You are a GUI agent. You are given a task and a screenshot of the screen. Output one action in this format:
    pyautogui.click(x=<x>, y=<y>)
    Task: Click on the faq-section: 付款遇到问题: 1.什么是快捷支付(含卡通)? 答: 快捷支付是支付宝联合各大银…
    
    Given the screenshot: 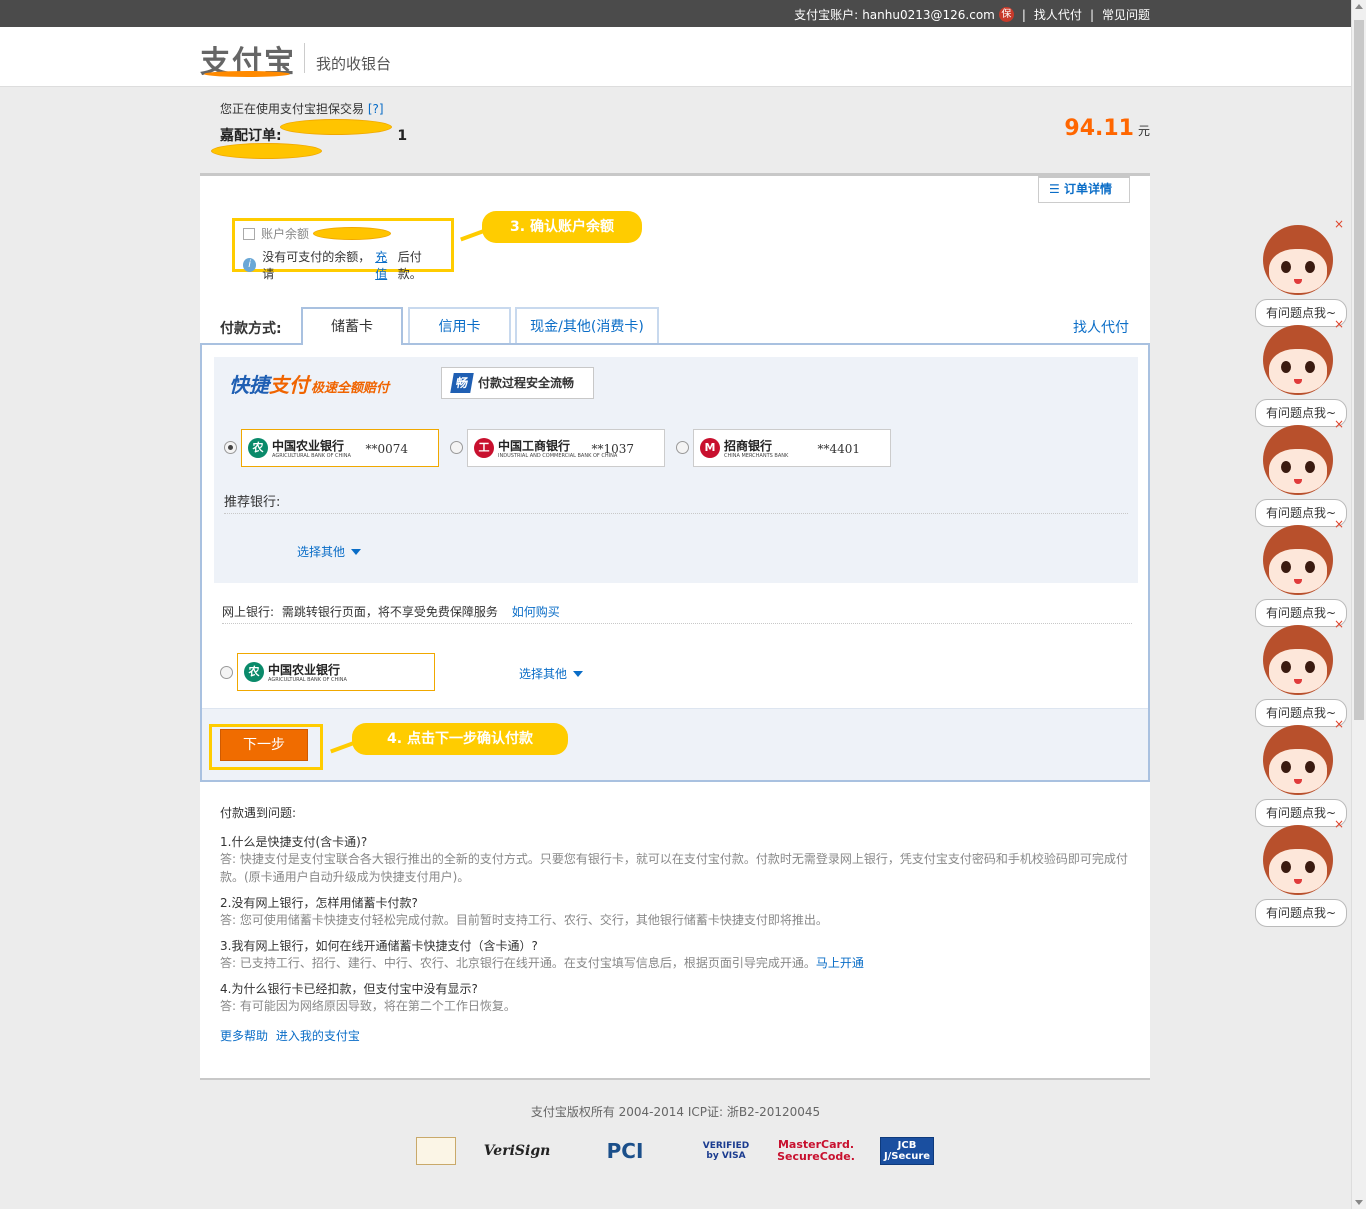 What is the action you would take?
    pyautogui.click(x=675, y=924)
    